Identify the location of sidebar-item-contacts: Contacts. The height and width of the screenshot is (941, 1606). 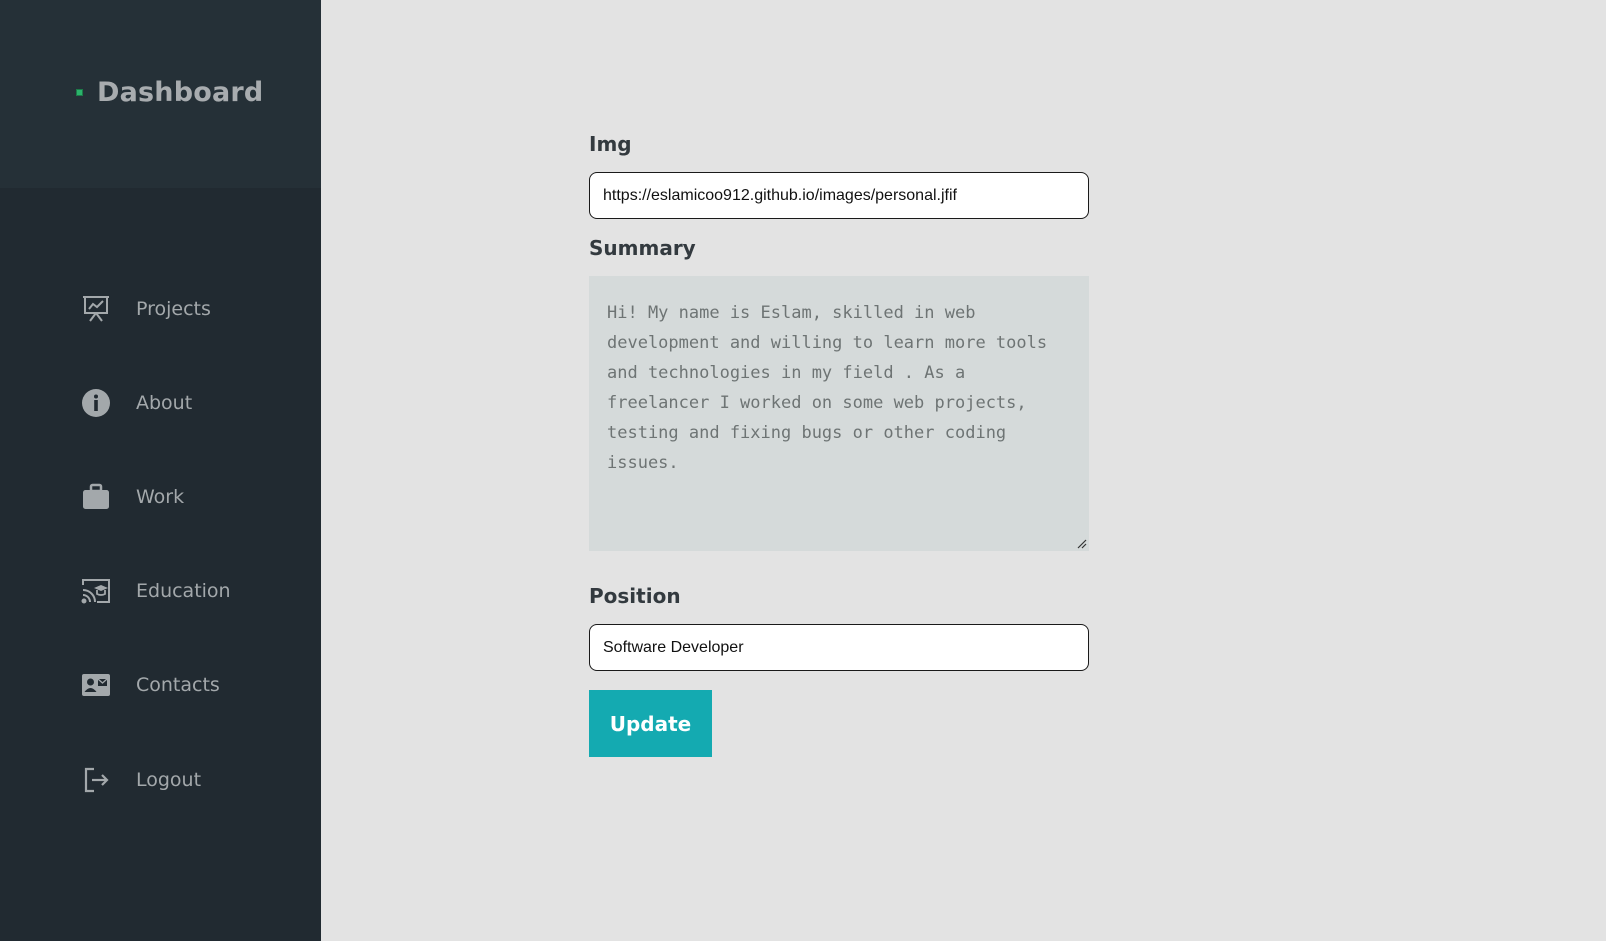
(160, 685).